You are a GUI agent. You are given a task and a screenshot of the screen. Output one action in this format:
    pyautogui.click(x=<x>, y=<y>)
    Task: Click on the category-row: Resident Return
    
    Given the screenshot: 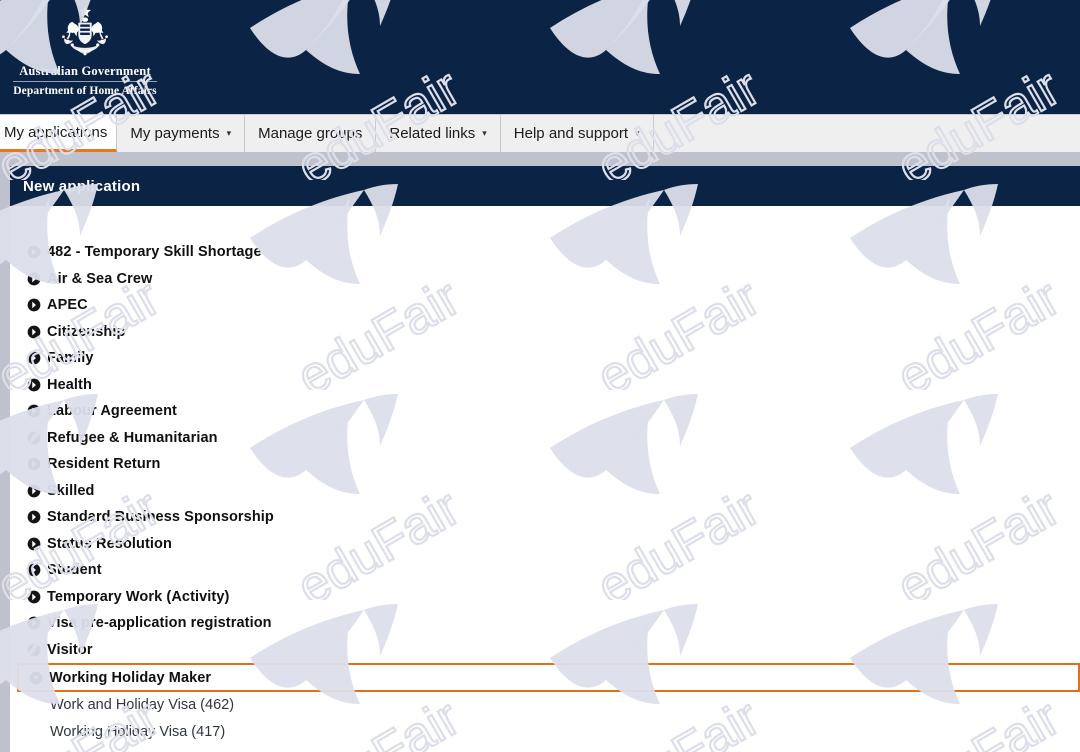 What is the action you would take?
    pyautogui.click(x=545, y=464)
    